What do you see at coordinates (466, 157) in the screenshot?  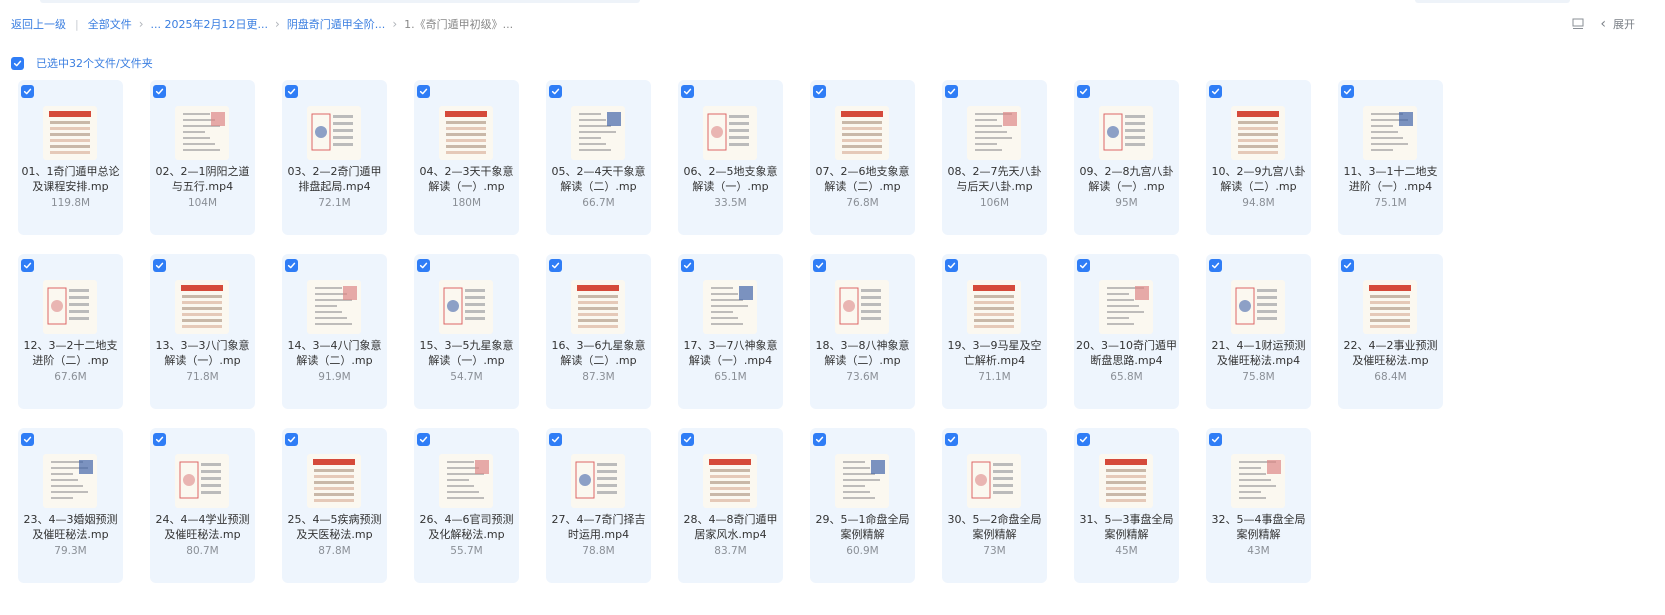 I see `file-card: 04、2—3天干象意解读（一）.mp 180M` at bounding box center [466, 157].